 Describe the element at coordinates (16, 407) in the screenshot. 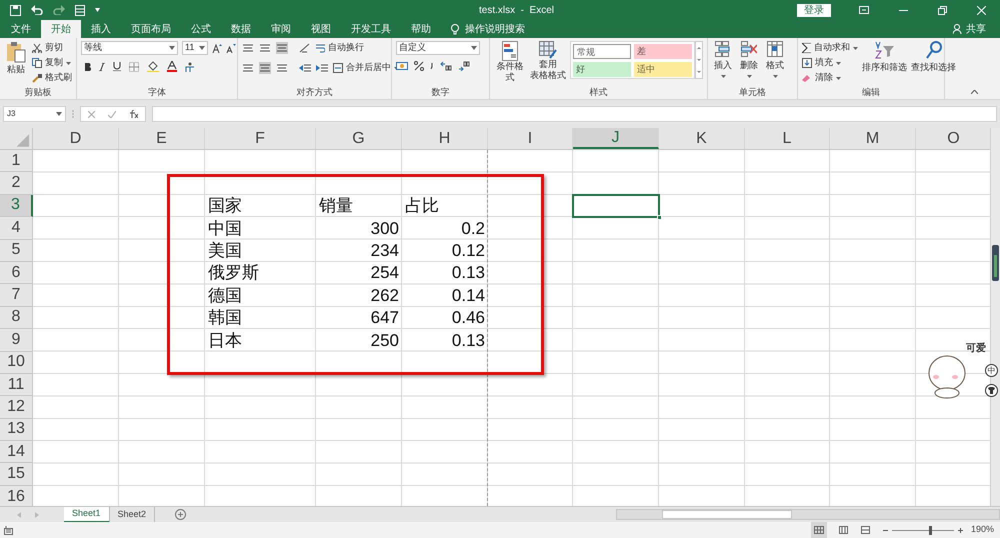

I see `row-header: 12` at that location.